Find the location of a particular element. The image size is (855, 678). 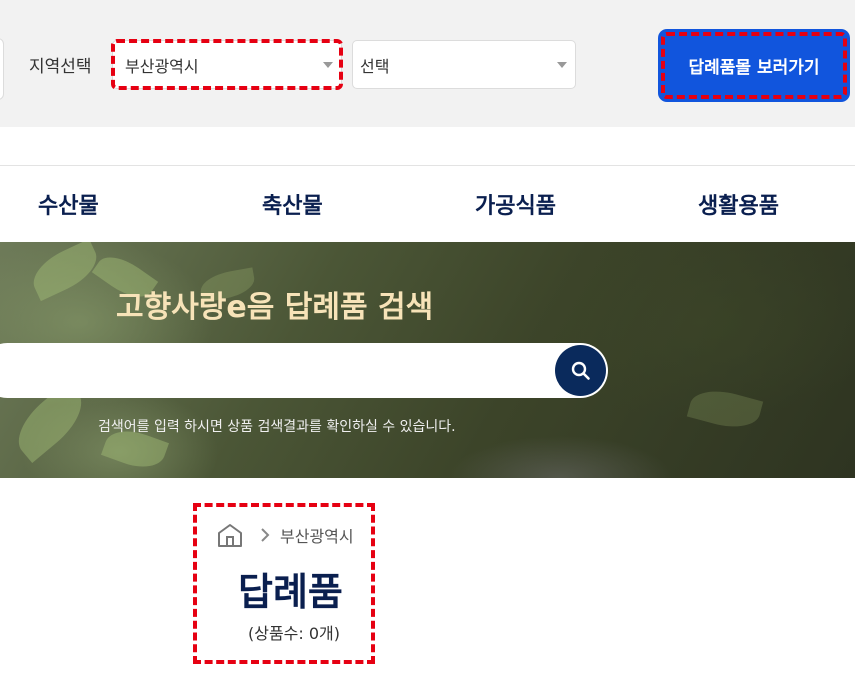

chevron-right-icon is located at coordinates (265, 535).